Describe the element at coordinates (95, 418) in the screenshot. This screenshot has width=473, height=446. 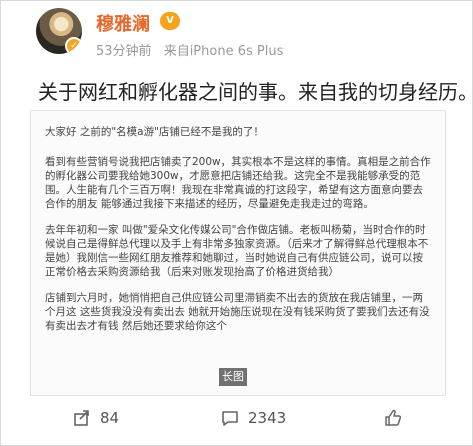
I see `share-action: 84` at that location.